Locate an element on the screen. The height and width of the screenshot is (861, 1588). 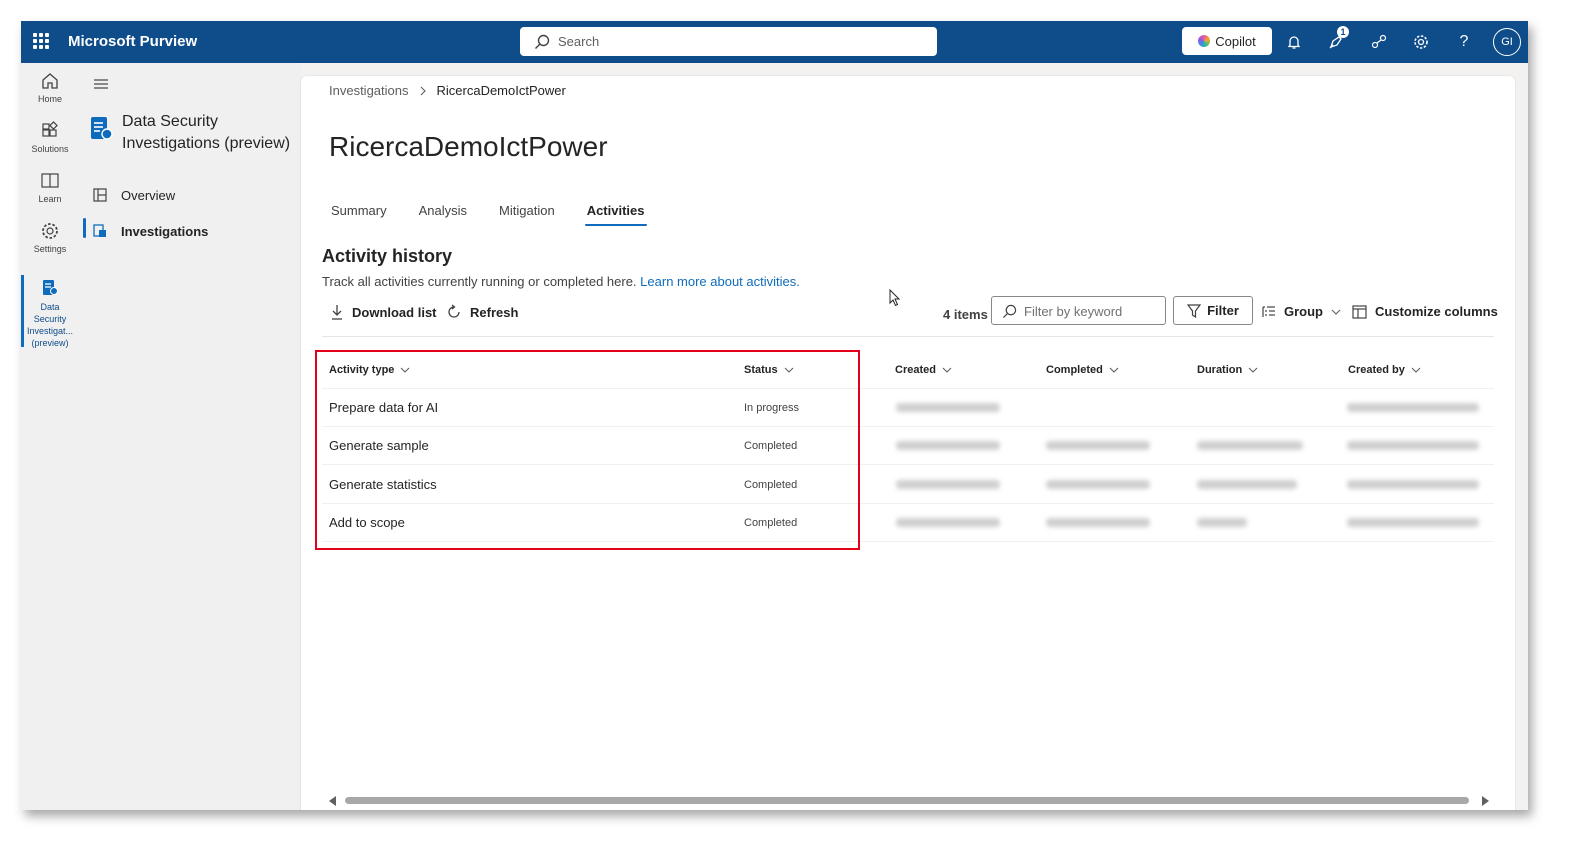
app-title: Microsoft Purview is located at coordinates (132, 41).